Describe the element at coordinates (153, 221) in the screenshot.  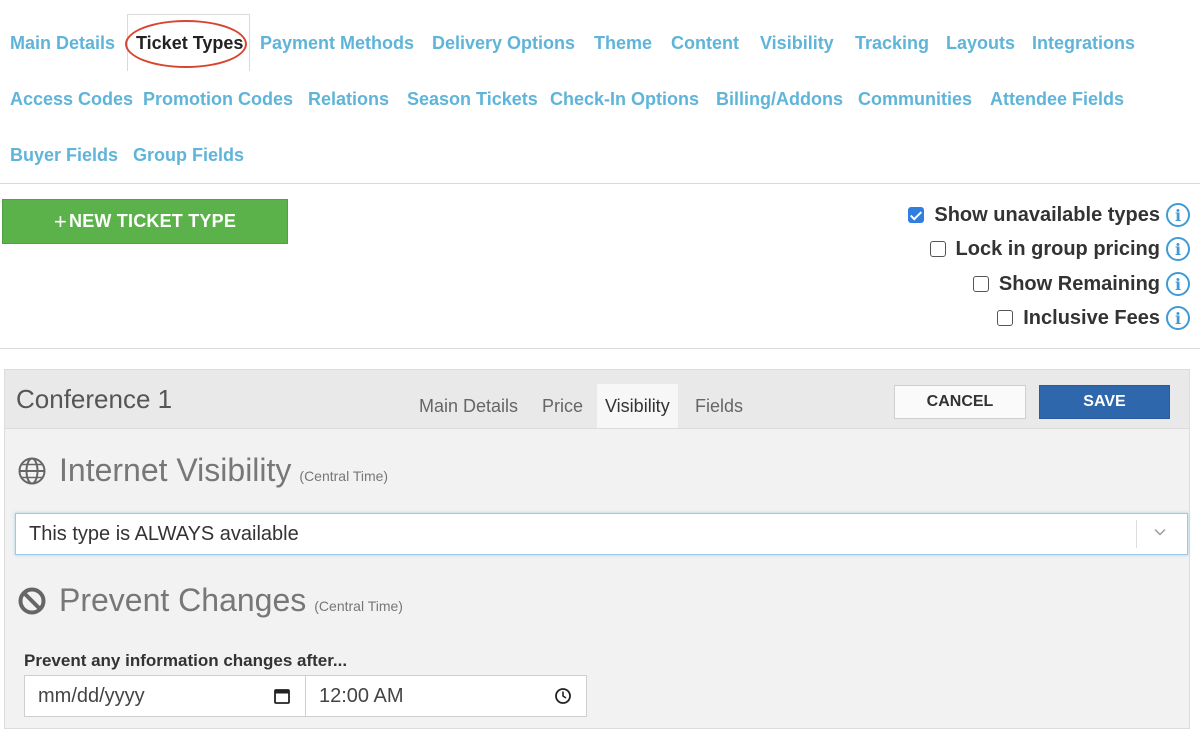
I see `new-ticket-type-label: NEW TICKET TYPE` at that location.